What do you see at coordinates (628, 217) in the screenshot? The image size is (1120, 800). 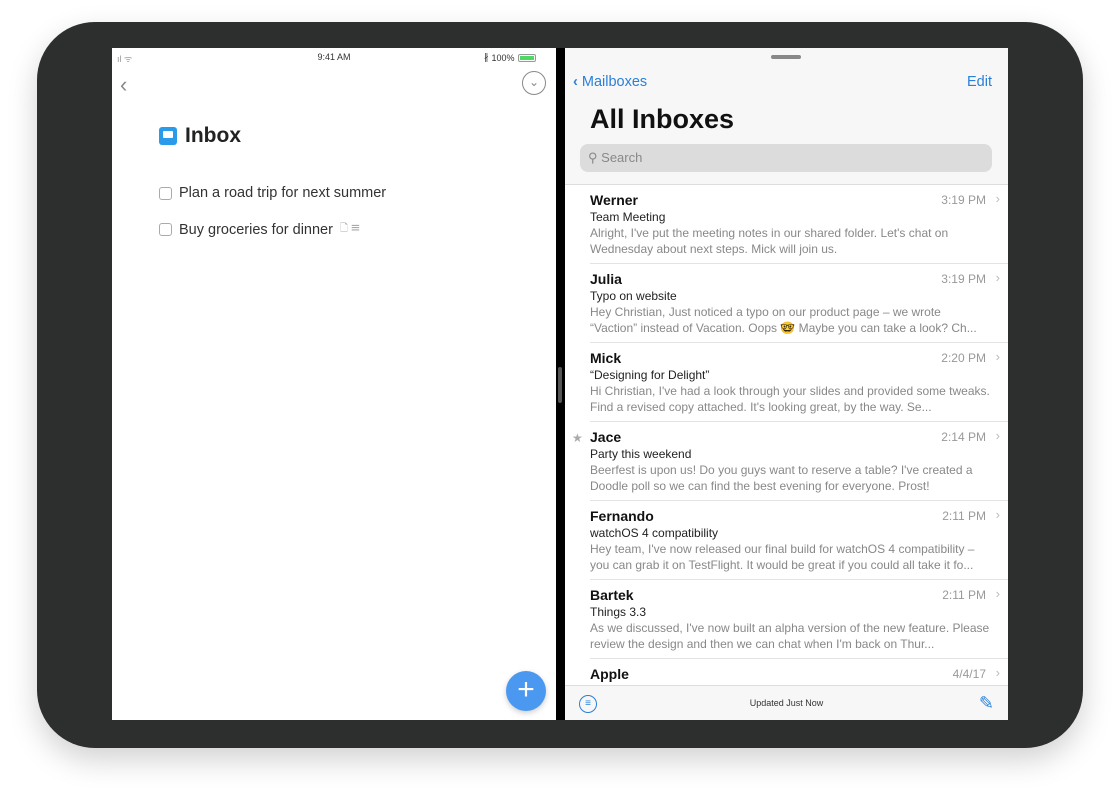 I see `subject: Team Meeting` at bounding box center [628, 217].